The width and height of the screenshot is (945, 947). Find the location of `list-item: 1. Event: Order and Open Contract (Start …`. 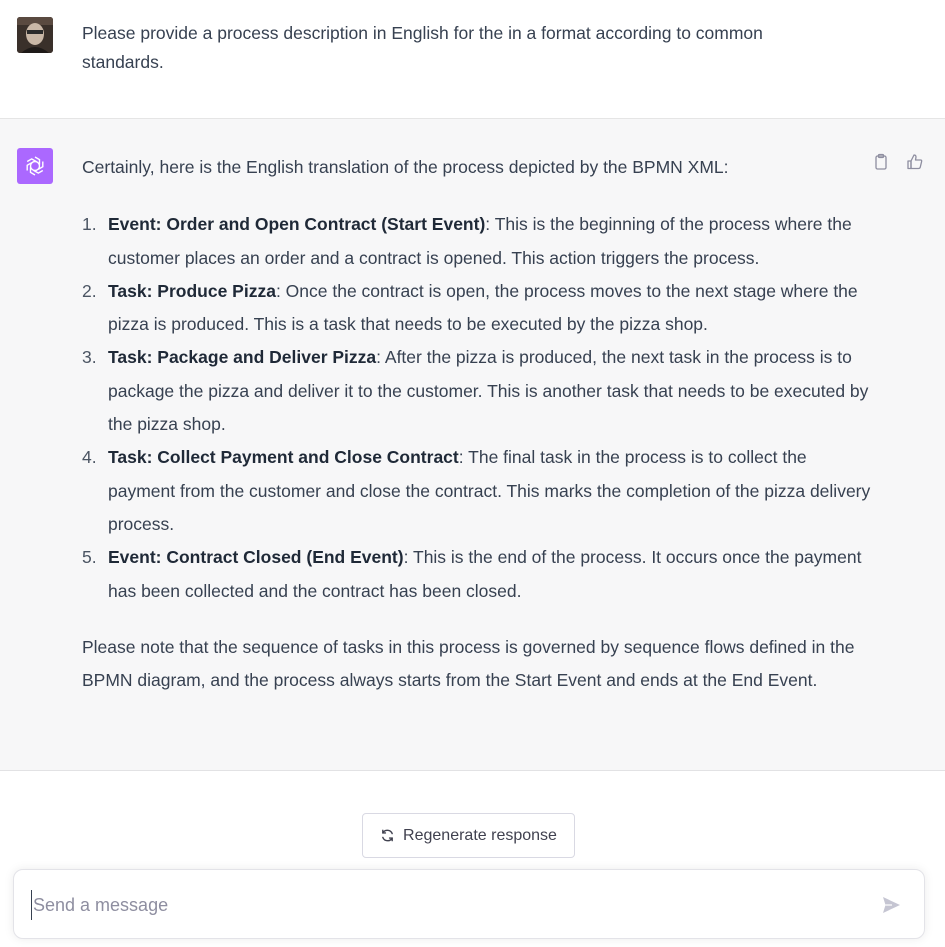

list-item: 1. Event: Order and Open Contract (Start … is located at coordinates (477, 241).